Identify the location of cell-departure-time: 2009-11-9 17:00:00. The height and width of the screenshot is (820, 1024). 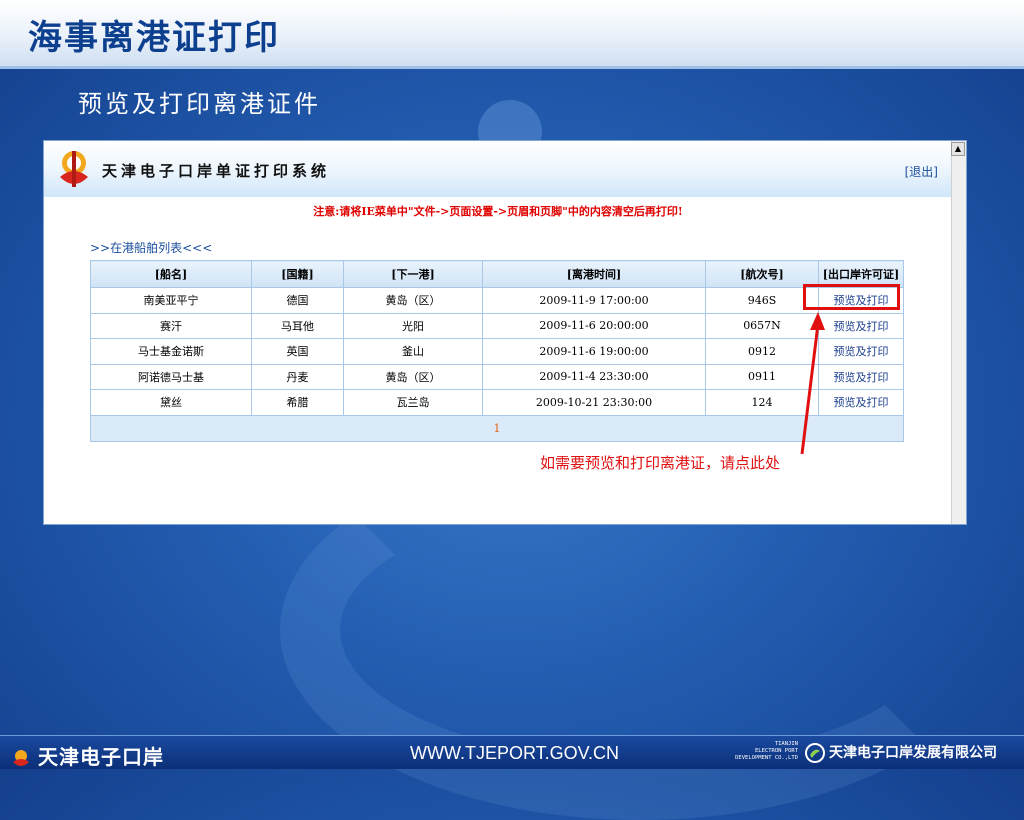
(594, 300).